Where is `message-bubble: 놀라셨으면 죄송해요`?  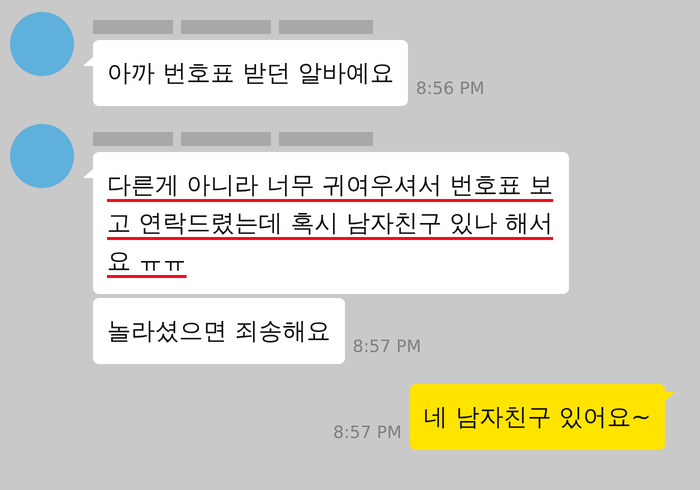
message-bubble: 놀라셨으면 죄송해요 is located at coordinates (219, 331).